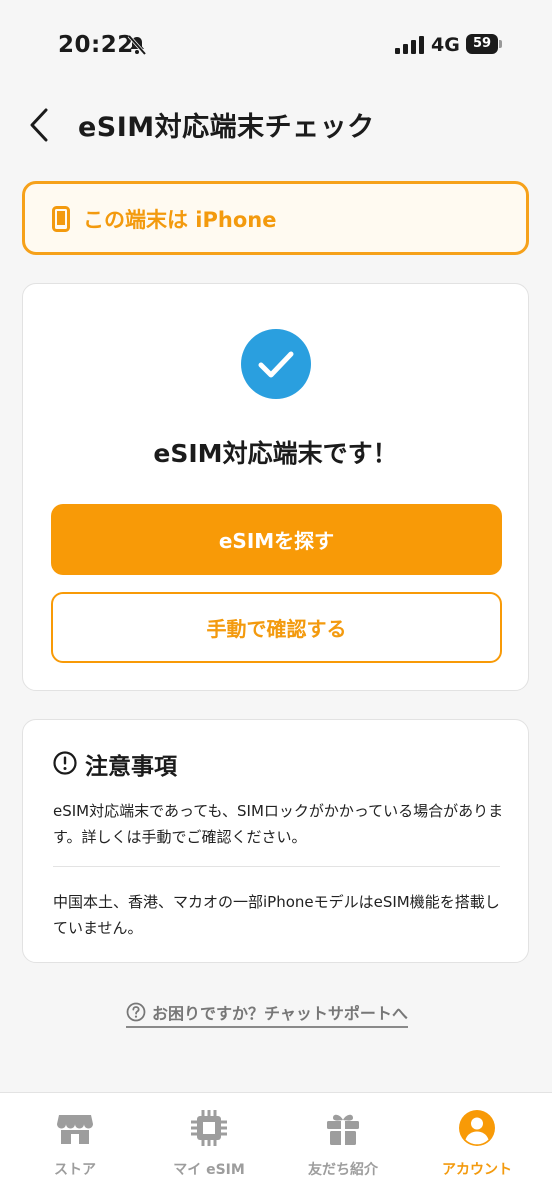 This screenshot has height=1200, width=552. I want to click on find-esim-button: eSIMを探す, so click(276, 539).